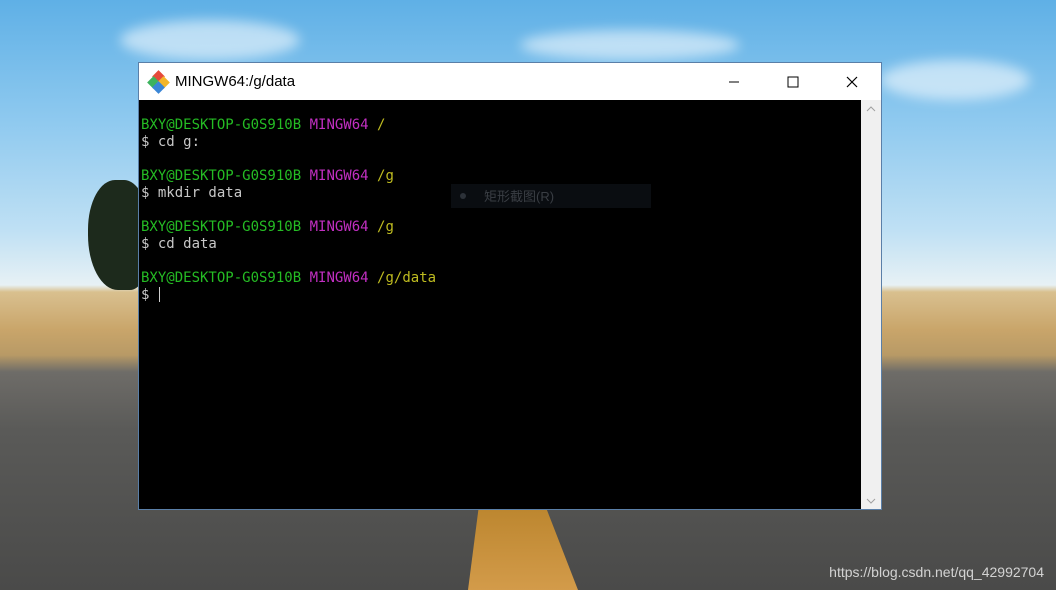 The height and width of the screenshot is (590, 1056). What do you see at coordinates (500, 295) in the screenshot?
I see `input-line: $` at bounding box center [500, 295].